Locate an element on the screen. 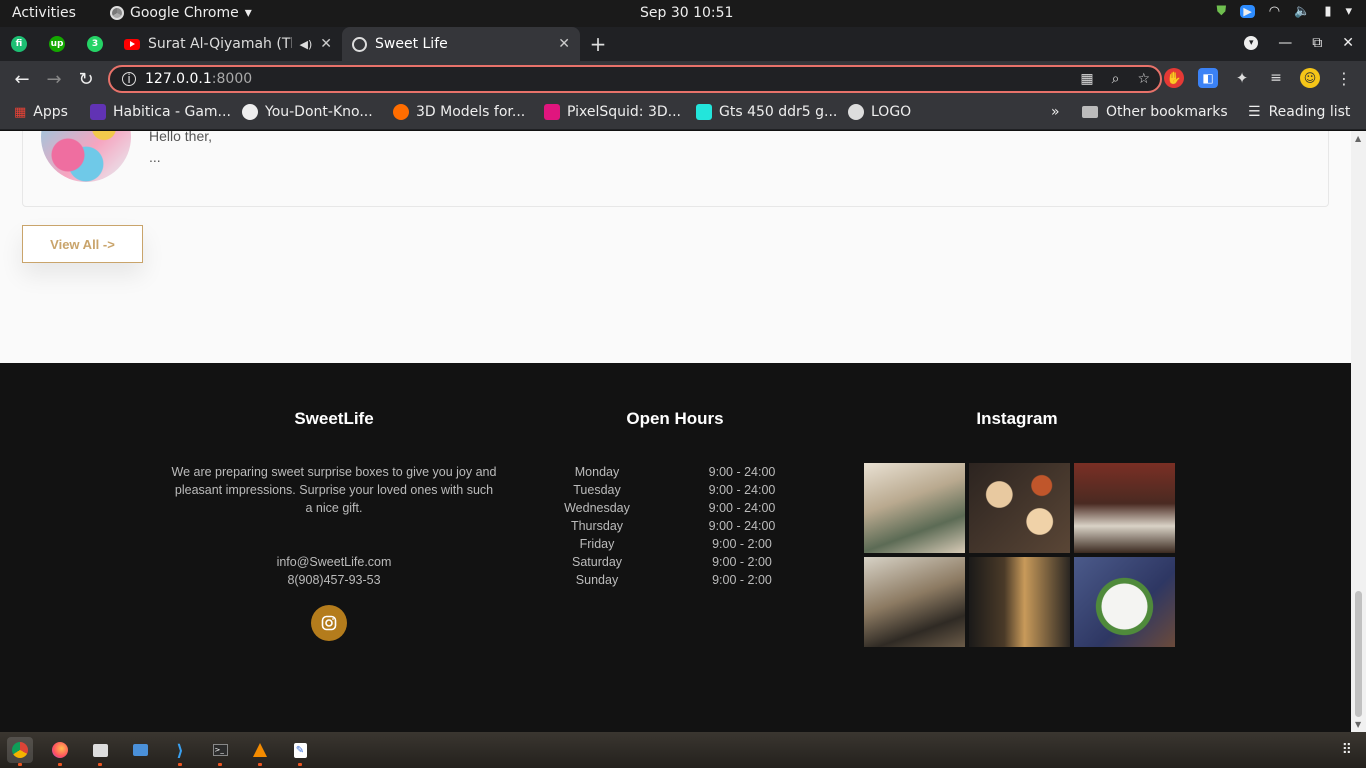 The height and width of the screenshot is (768, 1366). close-window-icon: ✕ is located at coordinates (1348, 43).